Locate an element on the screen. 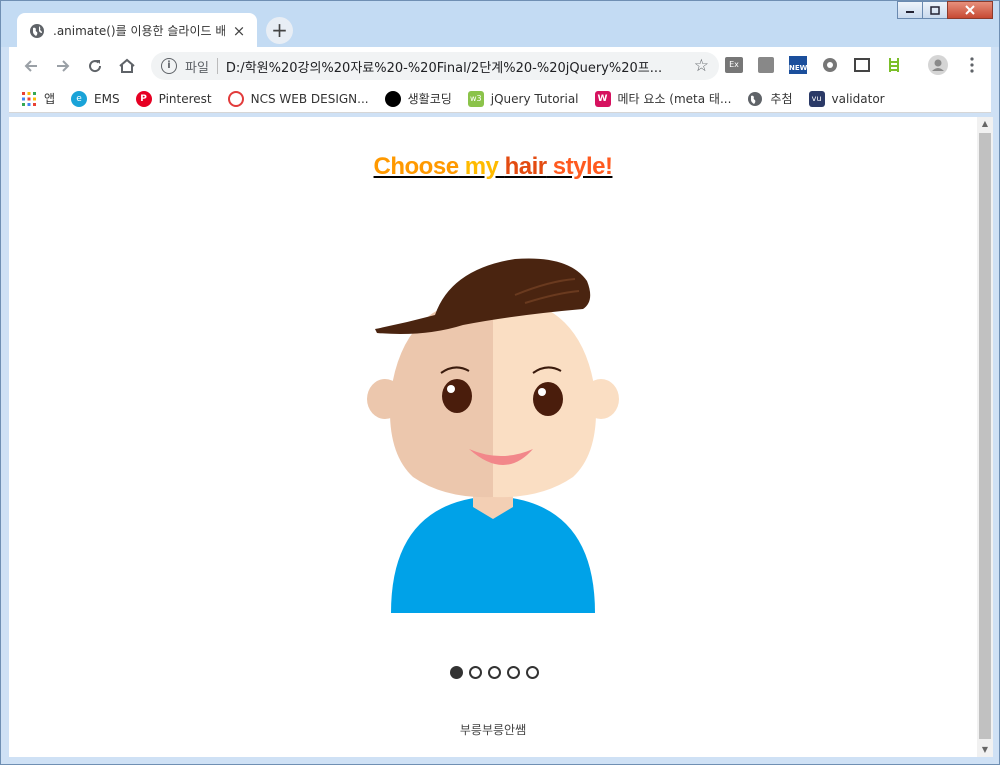  bookmark-label: 추첨 is located at coordinates (781, 99).